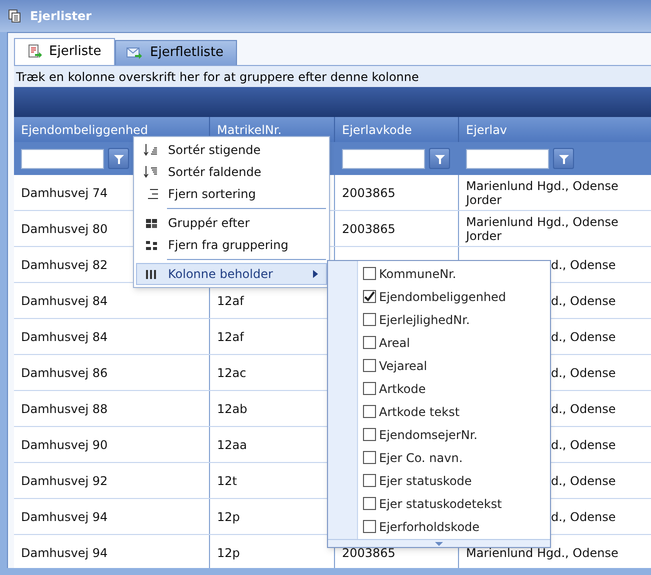 The image size is (651, 575). Describe the element at coordinates (61, 16) in the screenshot. I see `window-title: Ejerlister` at that location.